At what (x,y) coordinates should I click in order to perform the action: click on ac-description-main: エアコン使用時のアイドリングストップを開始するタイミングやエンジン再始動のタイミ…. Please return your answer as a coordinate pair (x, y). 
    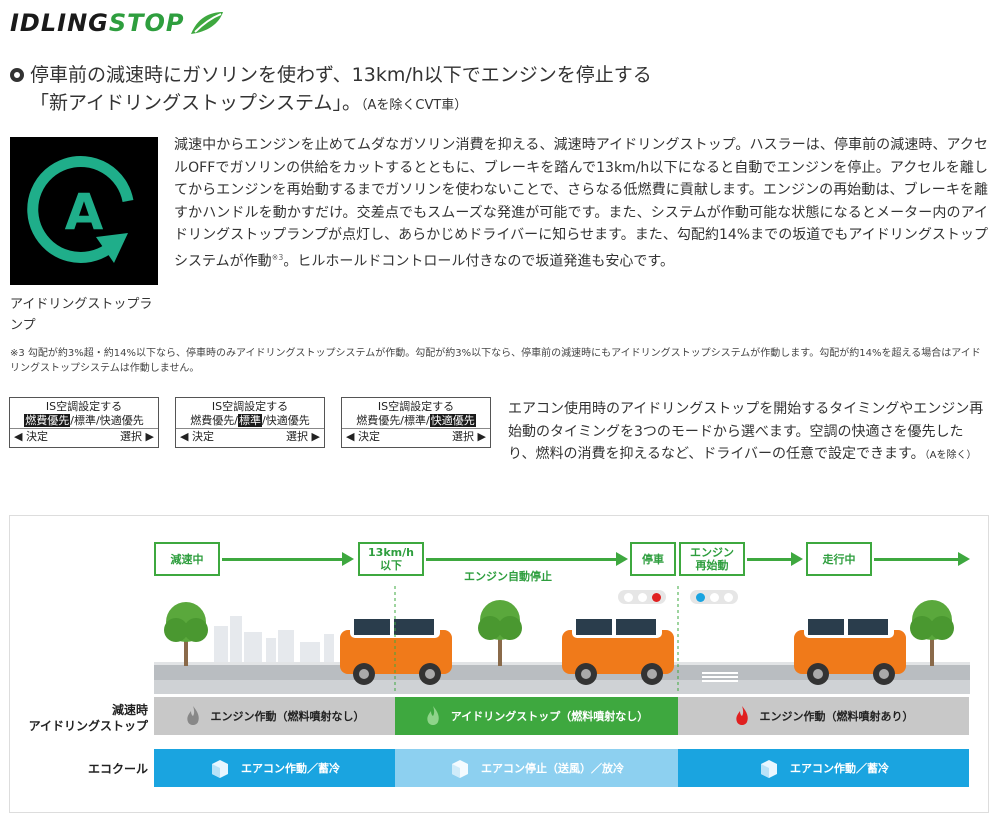
    Looking at the image, I should click on (746, 431).